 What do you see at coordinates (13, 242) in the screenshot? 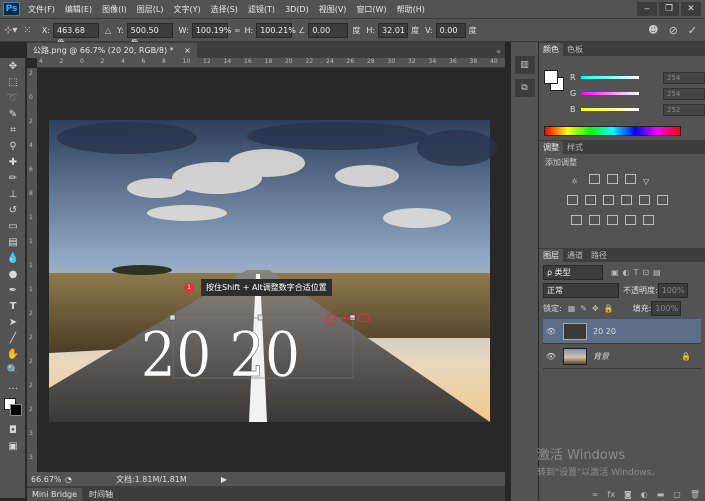
I see `gradient-tool-icon: ▤` at bounding box center [13, 242].